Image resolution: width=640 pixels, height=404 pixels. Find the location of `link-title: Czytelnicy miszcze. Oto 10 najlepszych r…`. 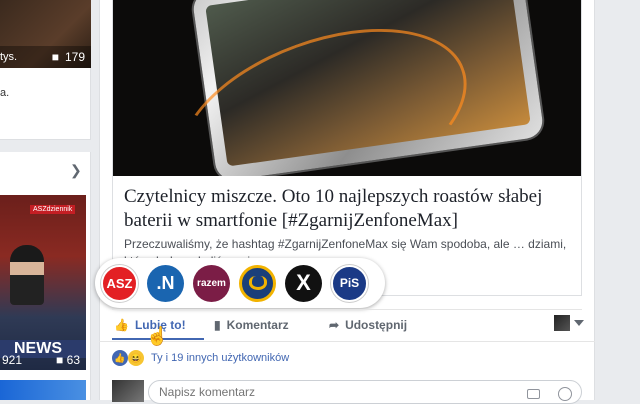

link-title: Czytelnicy miszcze. Oto 10 najlepszych r… is located at coordinates (348, 209).